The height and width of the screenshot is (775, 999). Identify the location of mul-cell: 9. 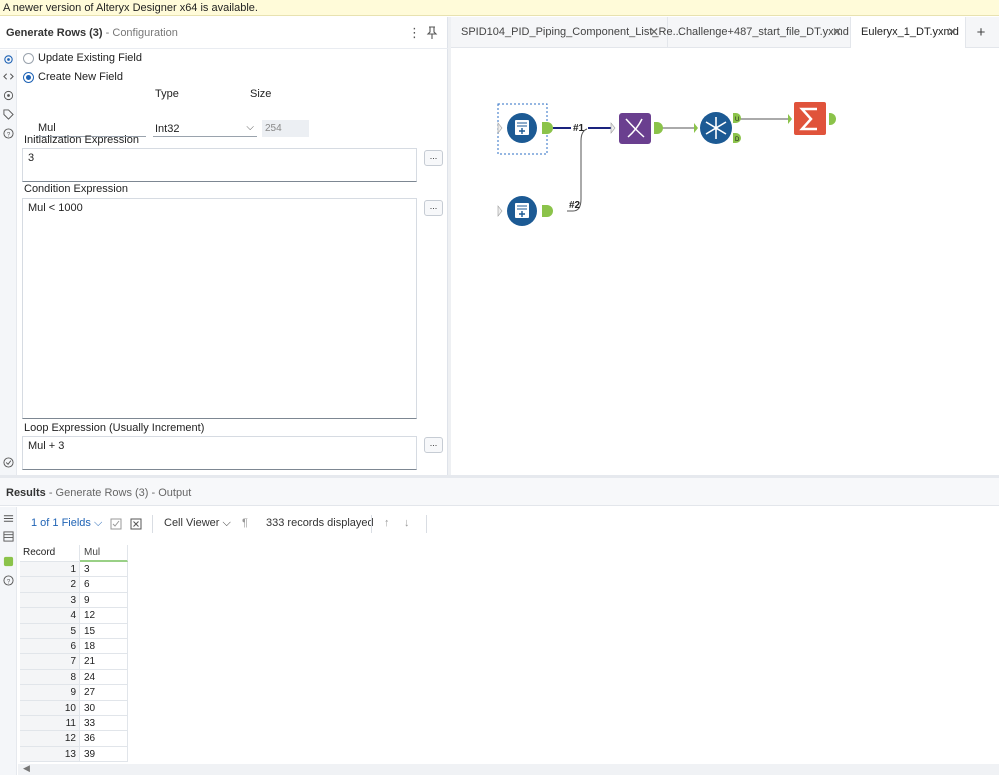
(104, 600).